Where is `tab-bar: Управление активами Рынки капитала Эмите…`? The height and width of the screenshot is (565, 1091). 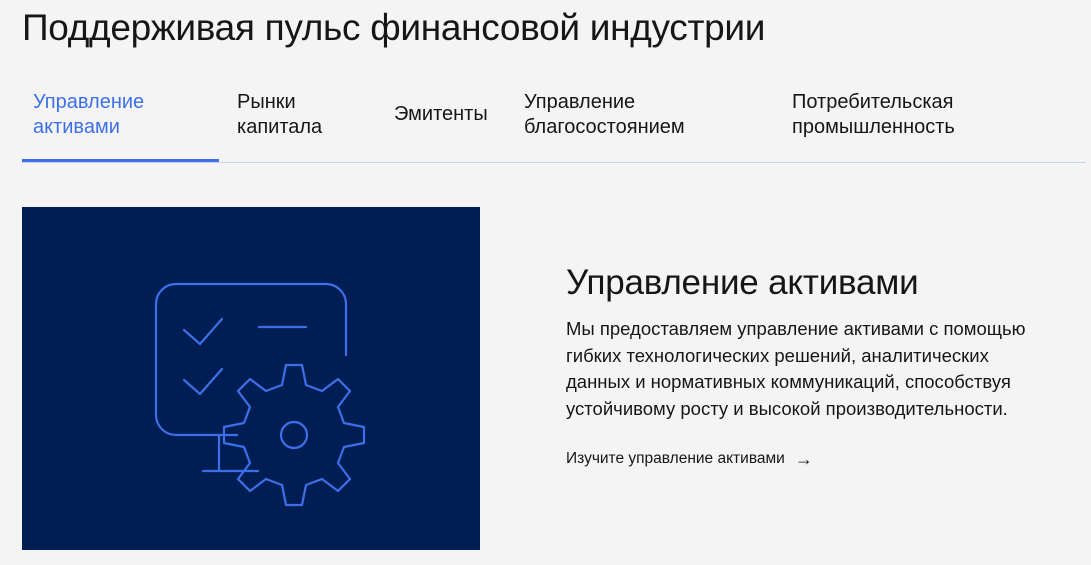 tab-bar: Управление активами Рынки капитала Эмите… is located at coordinates (554, 124).